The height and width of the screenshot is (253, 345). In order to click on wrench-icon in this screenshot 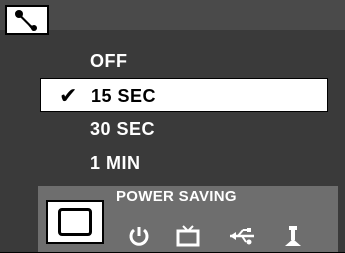, I will do `click(26, 20)`.